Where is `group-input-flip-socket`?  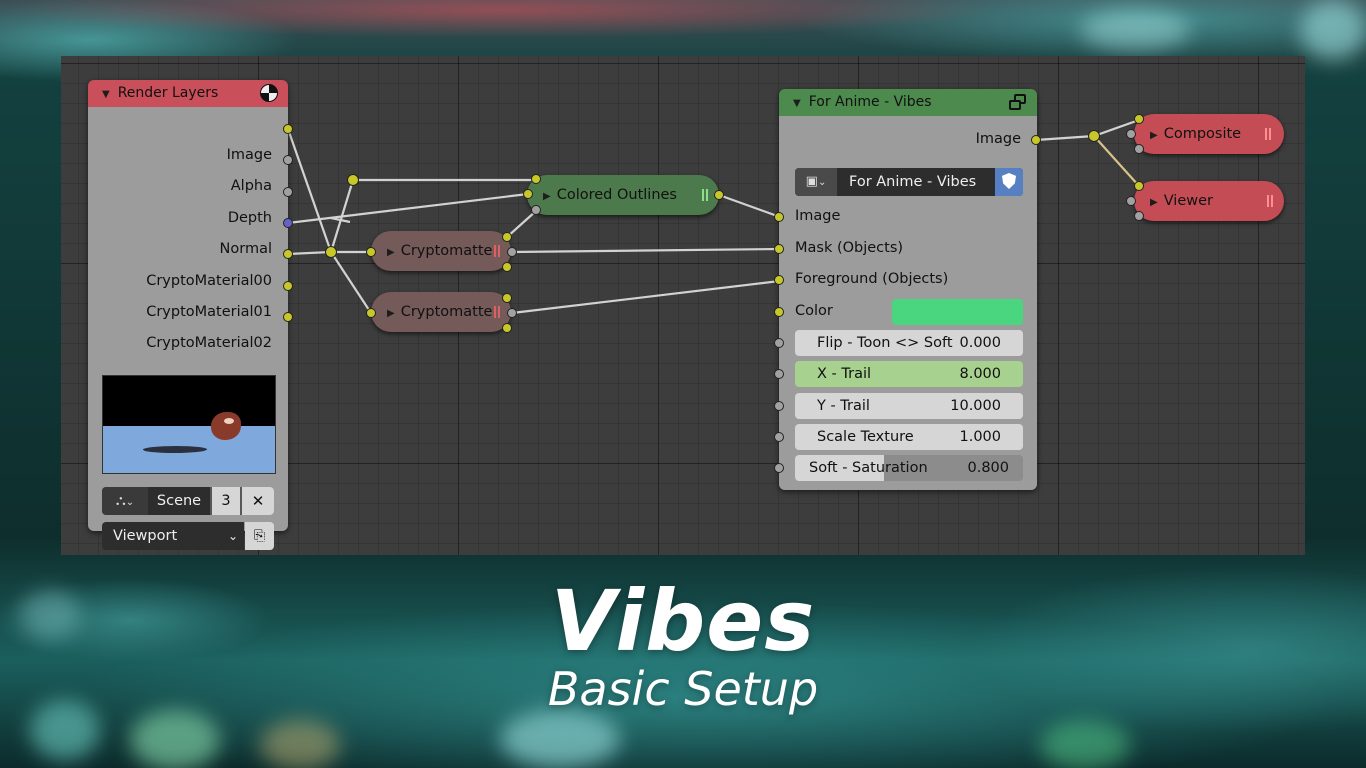 group-input-flip-socket is located at coordinates (779, 343).